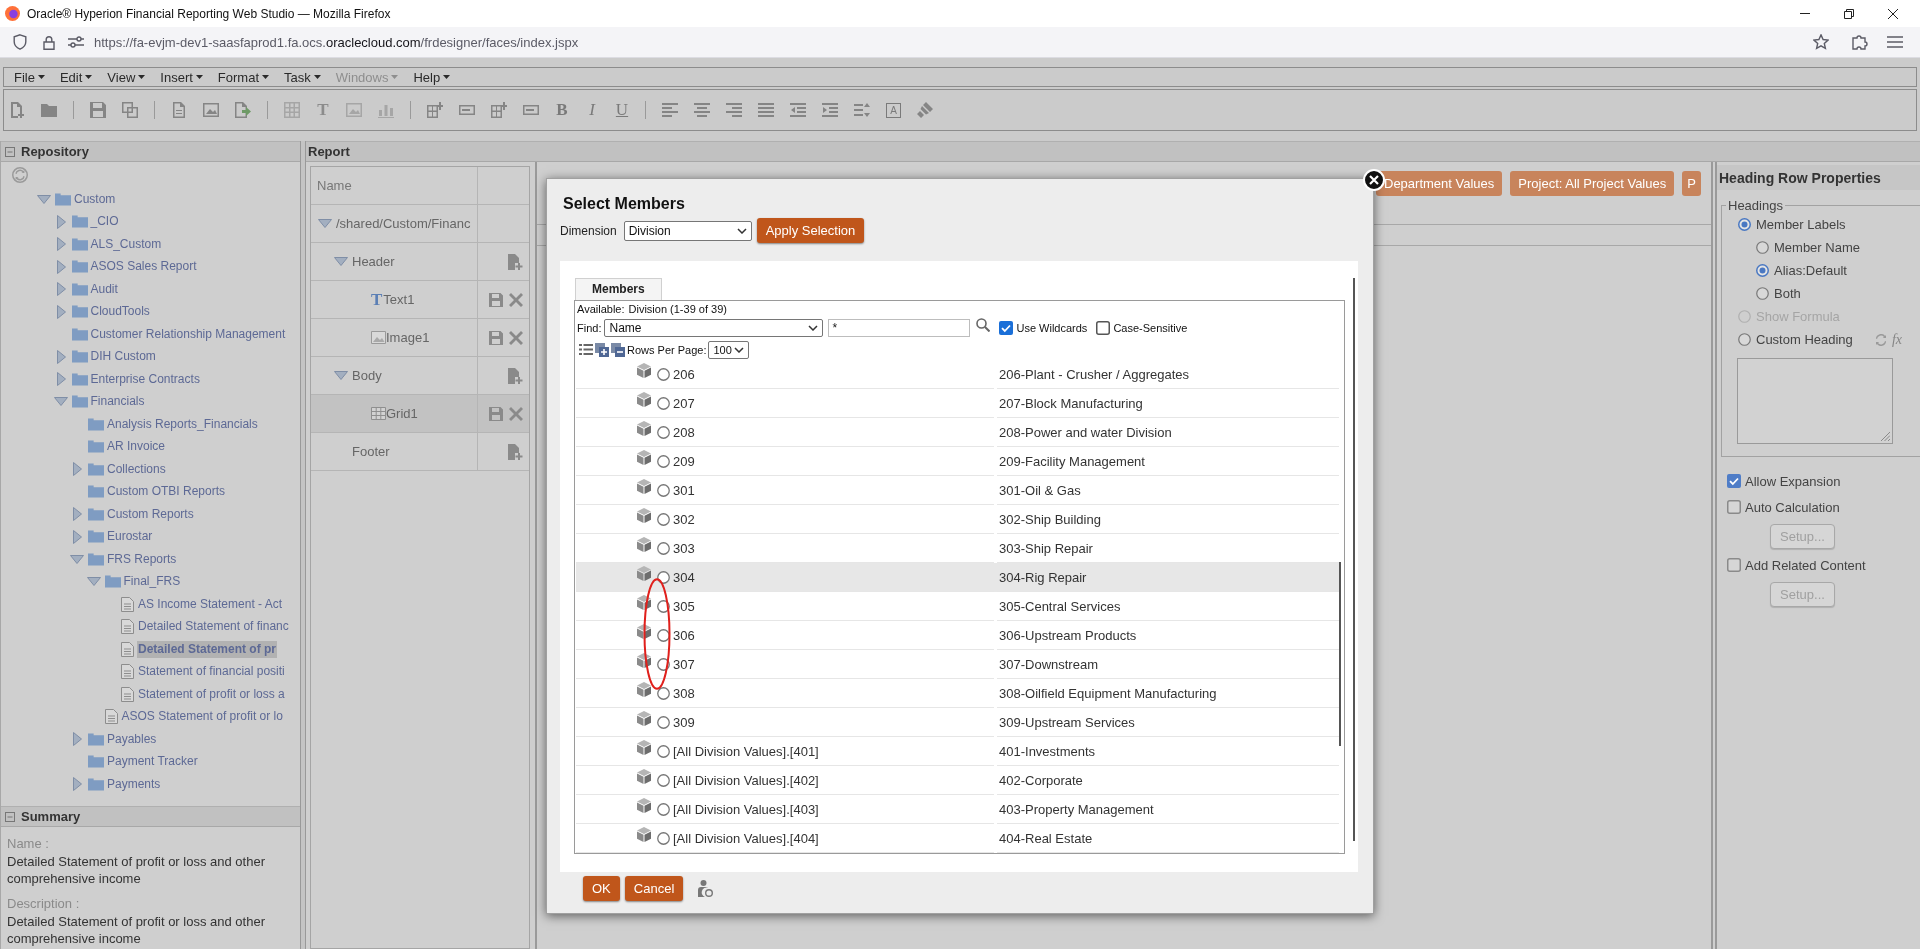 This screenshot has height=949, width=1920. I want to click on member-row: 305 305-Central Services, so click(957, 606).